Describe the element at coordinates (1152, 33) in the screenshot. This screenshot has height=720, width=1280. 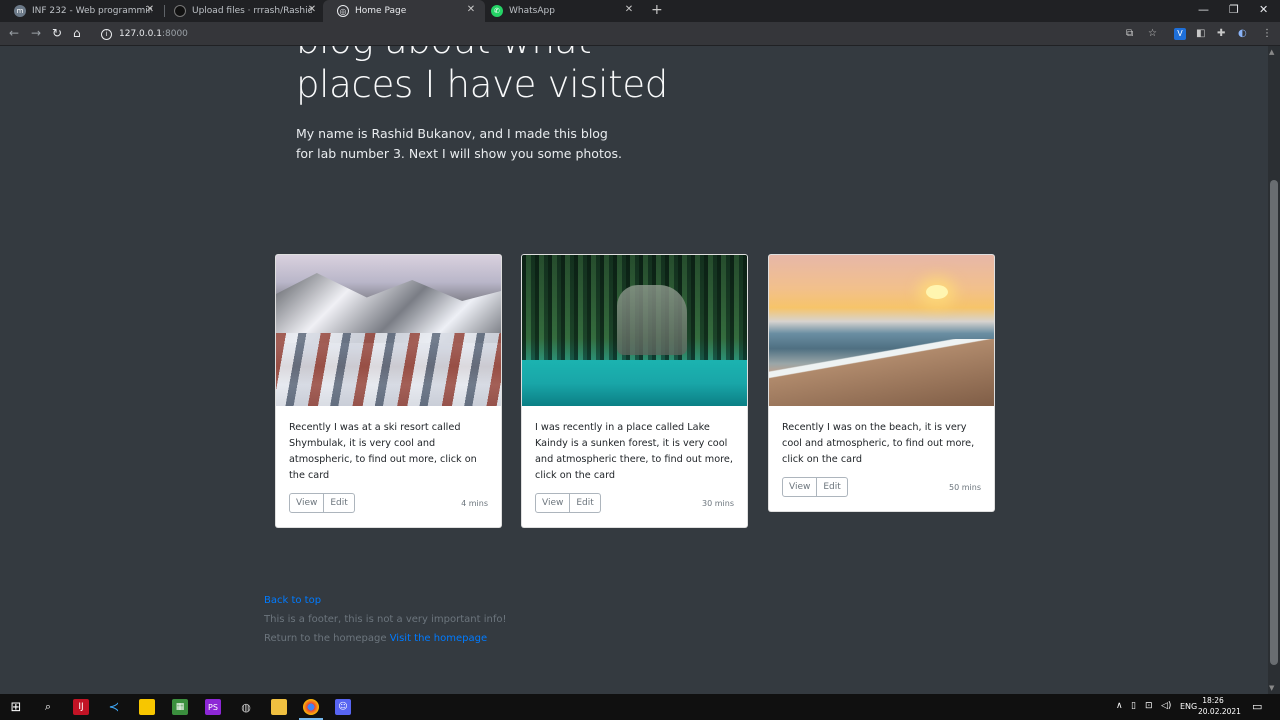
I see `bookmark-star-icon: ☆` at that location.